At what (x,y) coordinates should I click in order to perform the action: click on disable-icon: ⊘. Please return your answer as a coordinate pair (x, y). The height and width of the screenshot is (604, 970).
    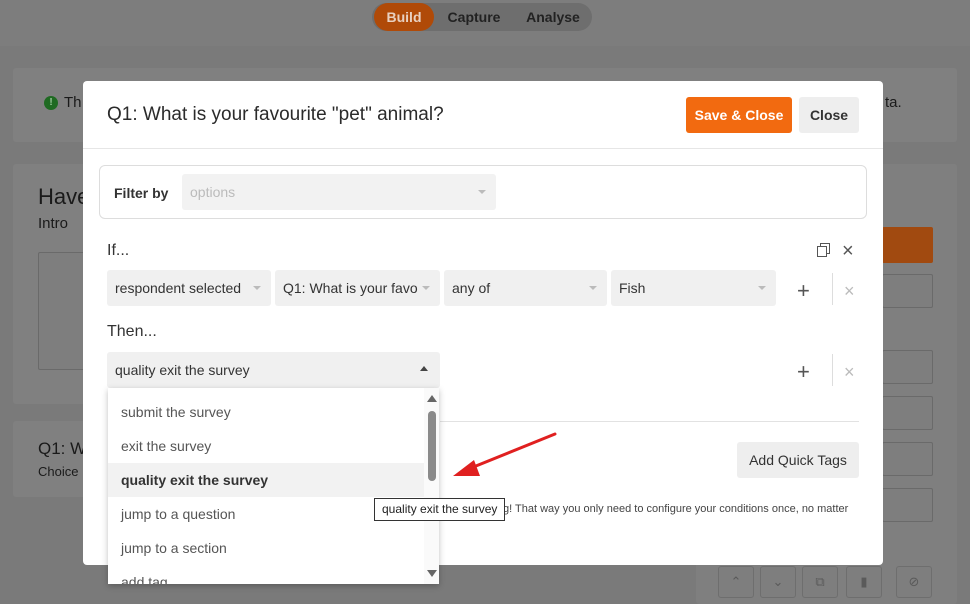
    Looking at the image, I should click on (914, 582).